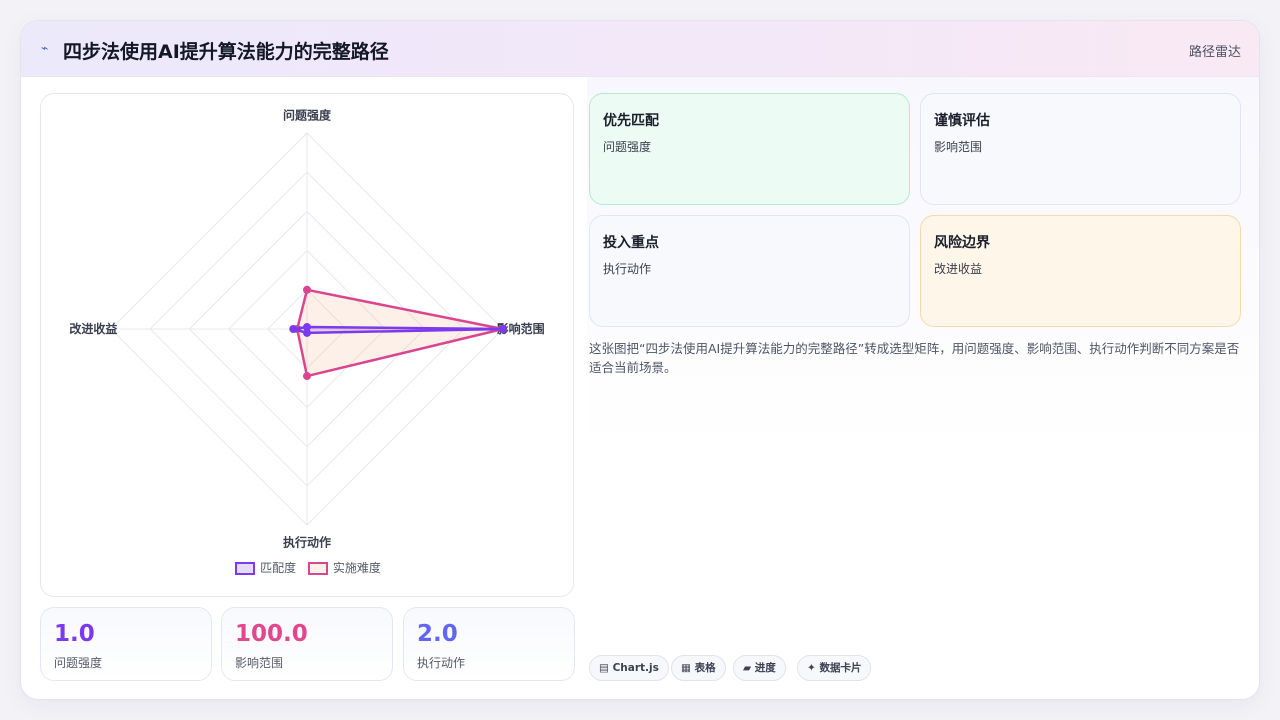  Describe the element at coordinates (1080, 149) in the screenshot. I see `quadrant-card-caution: 谨慎评估 影响范围` at that location.